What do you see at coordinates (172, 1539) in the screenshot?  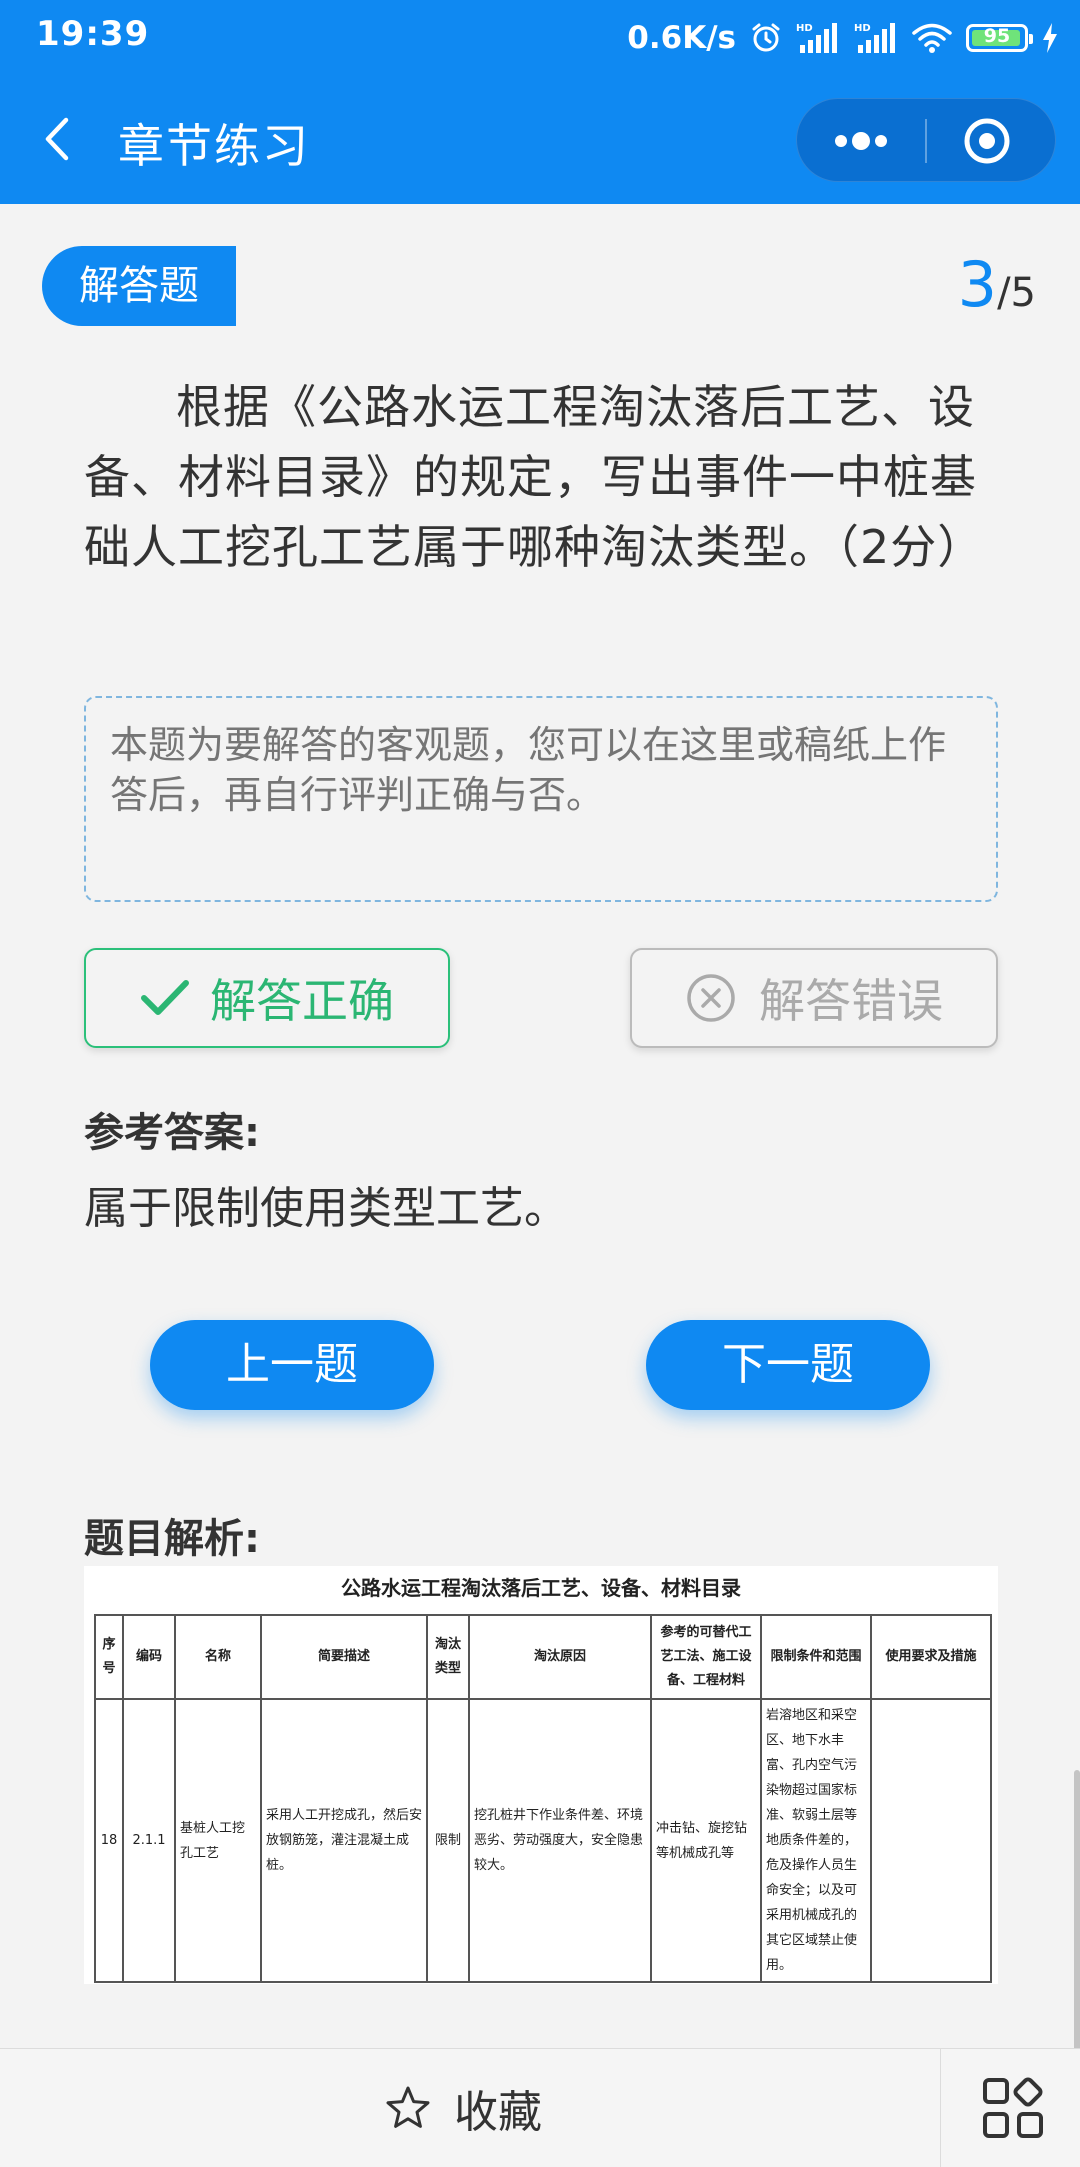 I see `analysis-title: 题目解析:` at bounding box center [172, 1539].